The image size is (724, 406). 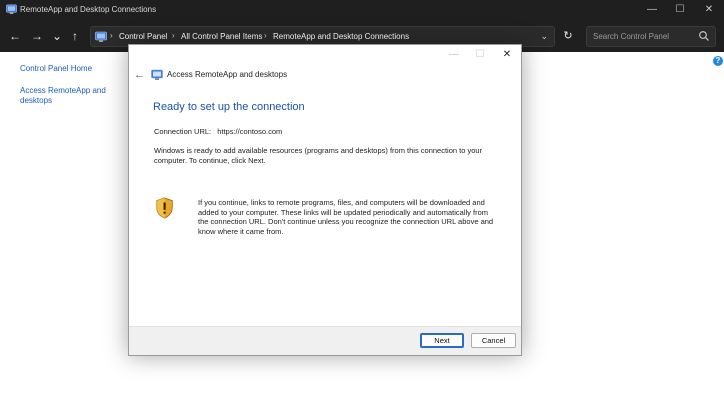 What do you see at coordinates (442, 340) in the screenshot?
I see `next-button: Next` at bounding box center [442, 340].